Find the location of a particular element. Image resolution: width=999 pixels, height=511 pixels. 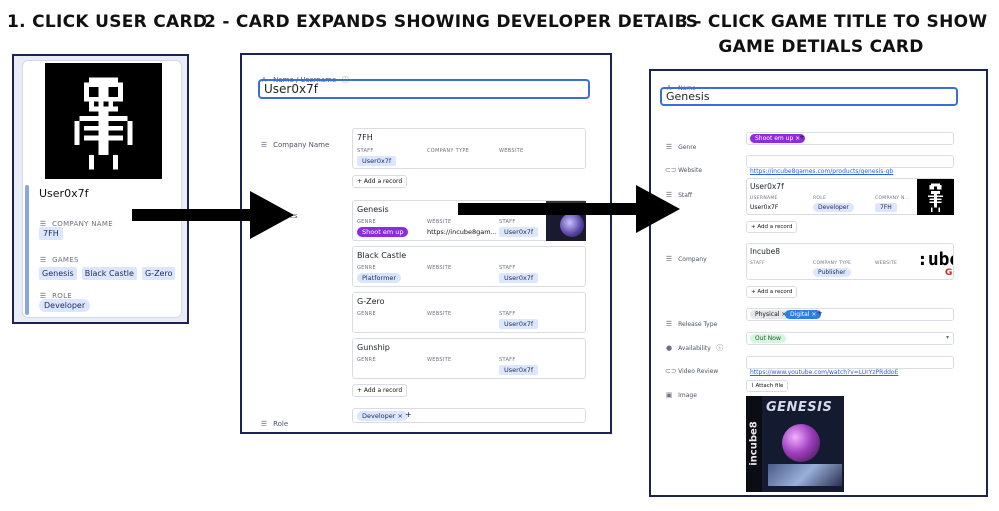

game-cover-image: incube8 GENESIS is located at coordinates (795, 444).